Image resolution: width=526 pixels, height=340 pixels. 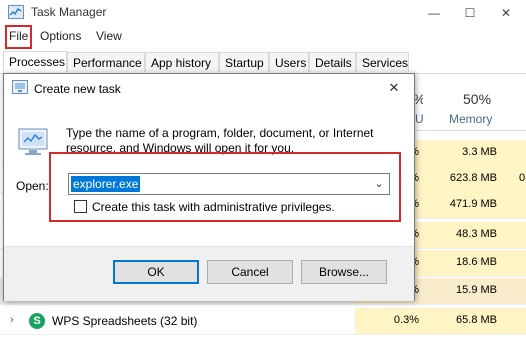 What do you see at coordinates (35, 62) in the screenshot?
I see `tab-processes: Processes` at bounding box center [35, 62].